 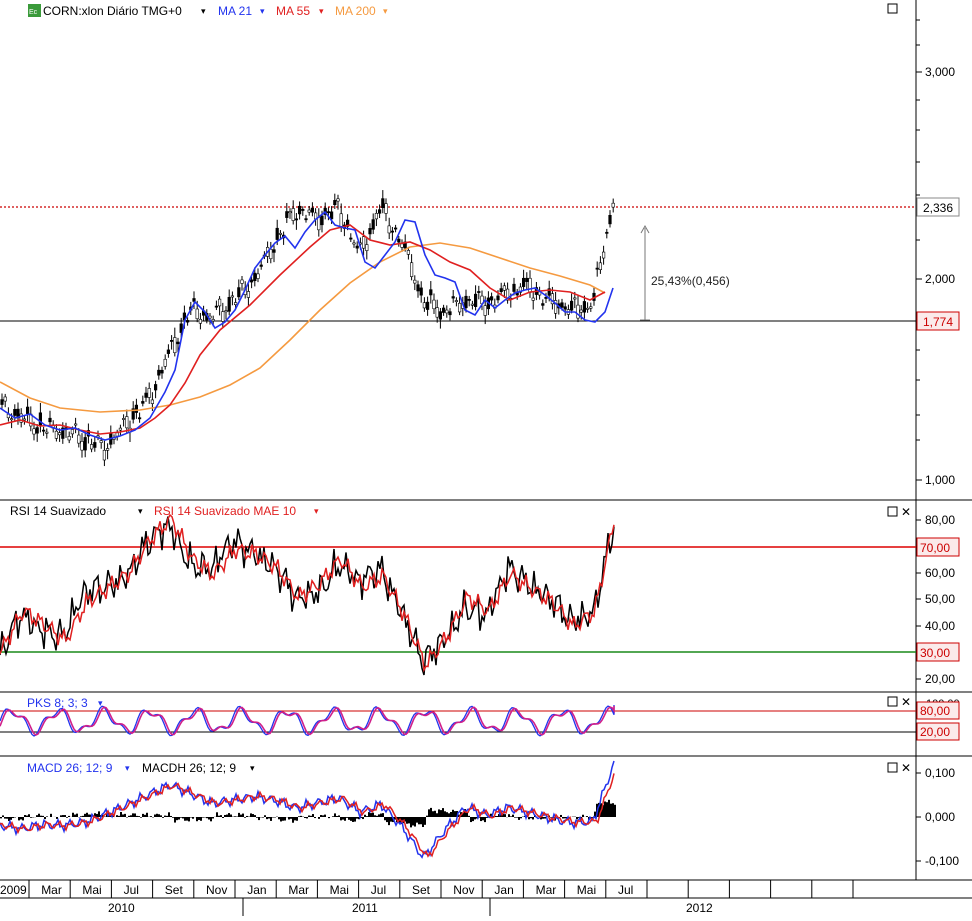 I want to click on ma200-label: MA 200, so click(x=355, y=11).